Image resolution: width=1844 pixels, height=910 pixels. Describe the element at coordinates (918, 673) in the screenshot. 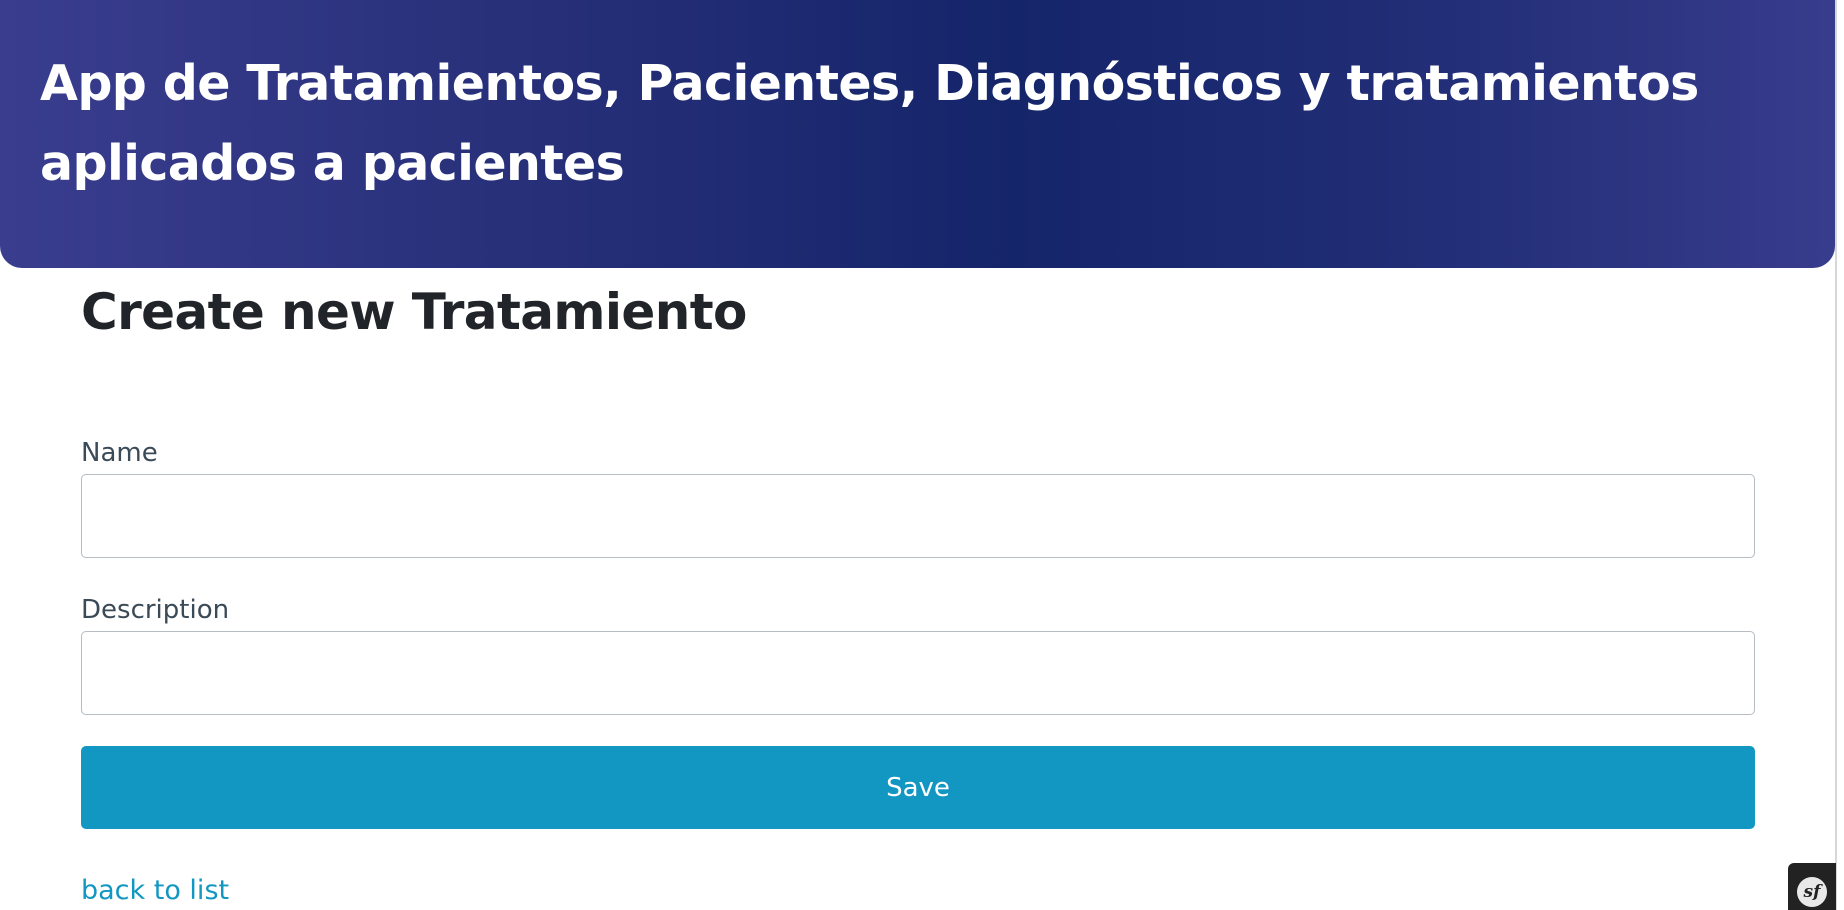

I see `description-input` at that location.